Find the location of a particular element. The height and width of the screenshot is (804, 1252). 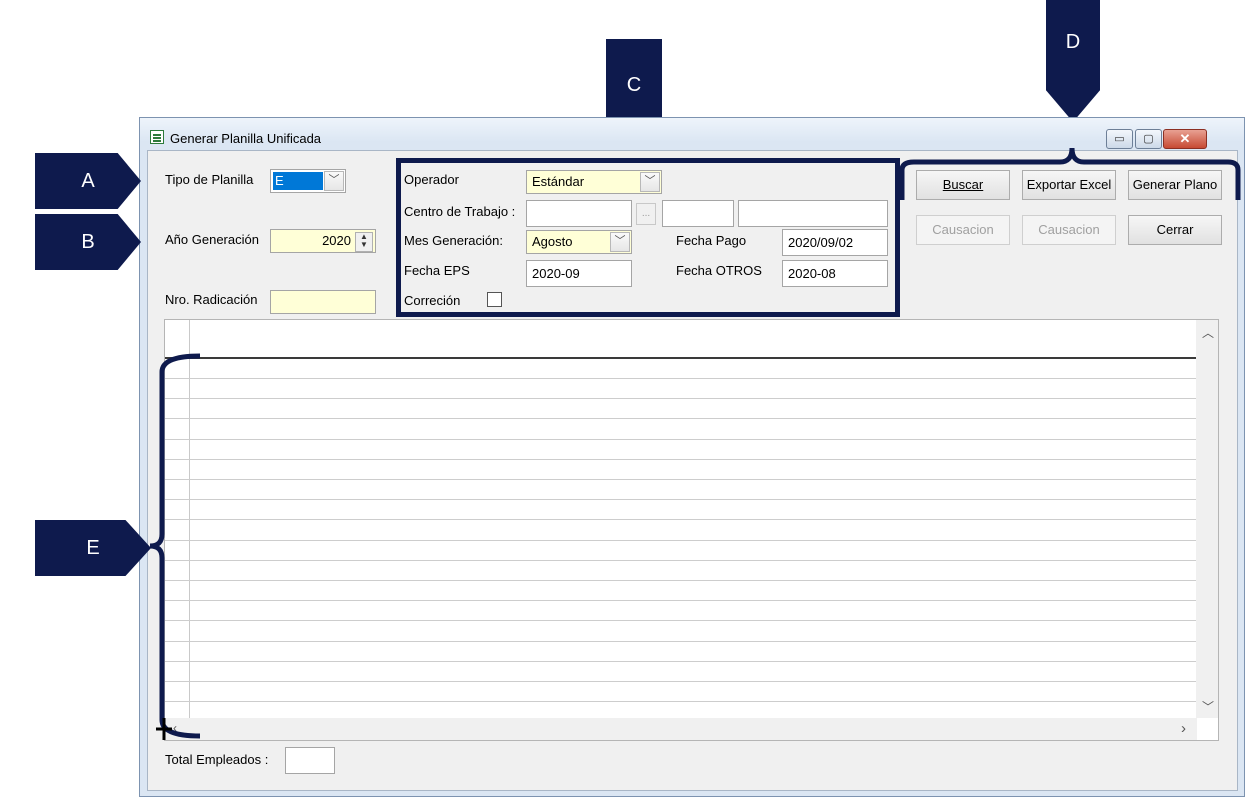

tipo-planilla-select: E ﹀ is located at coordinates (308, 181).